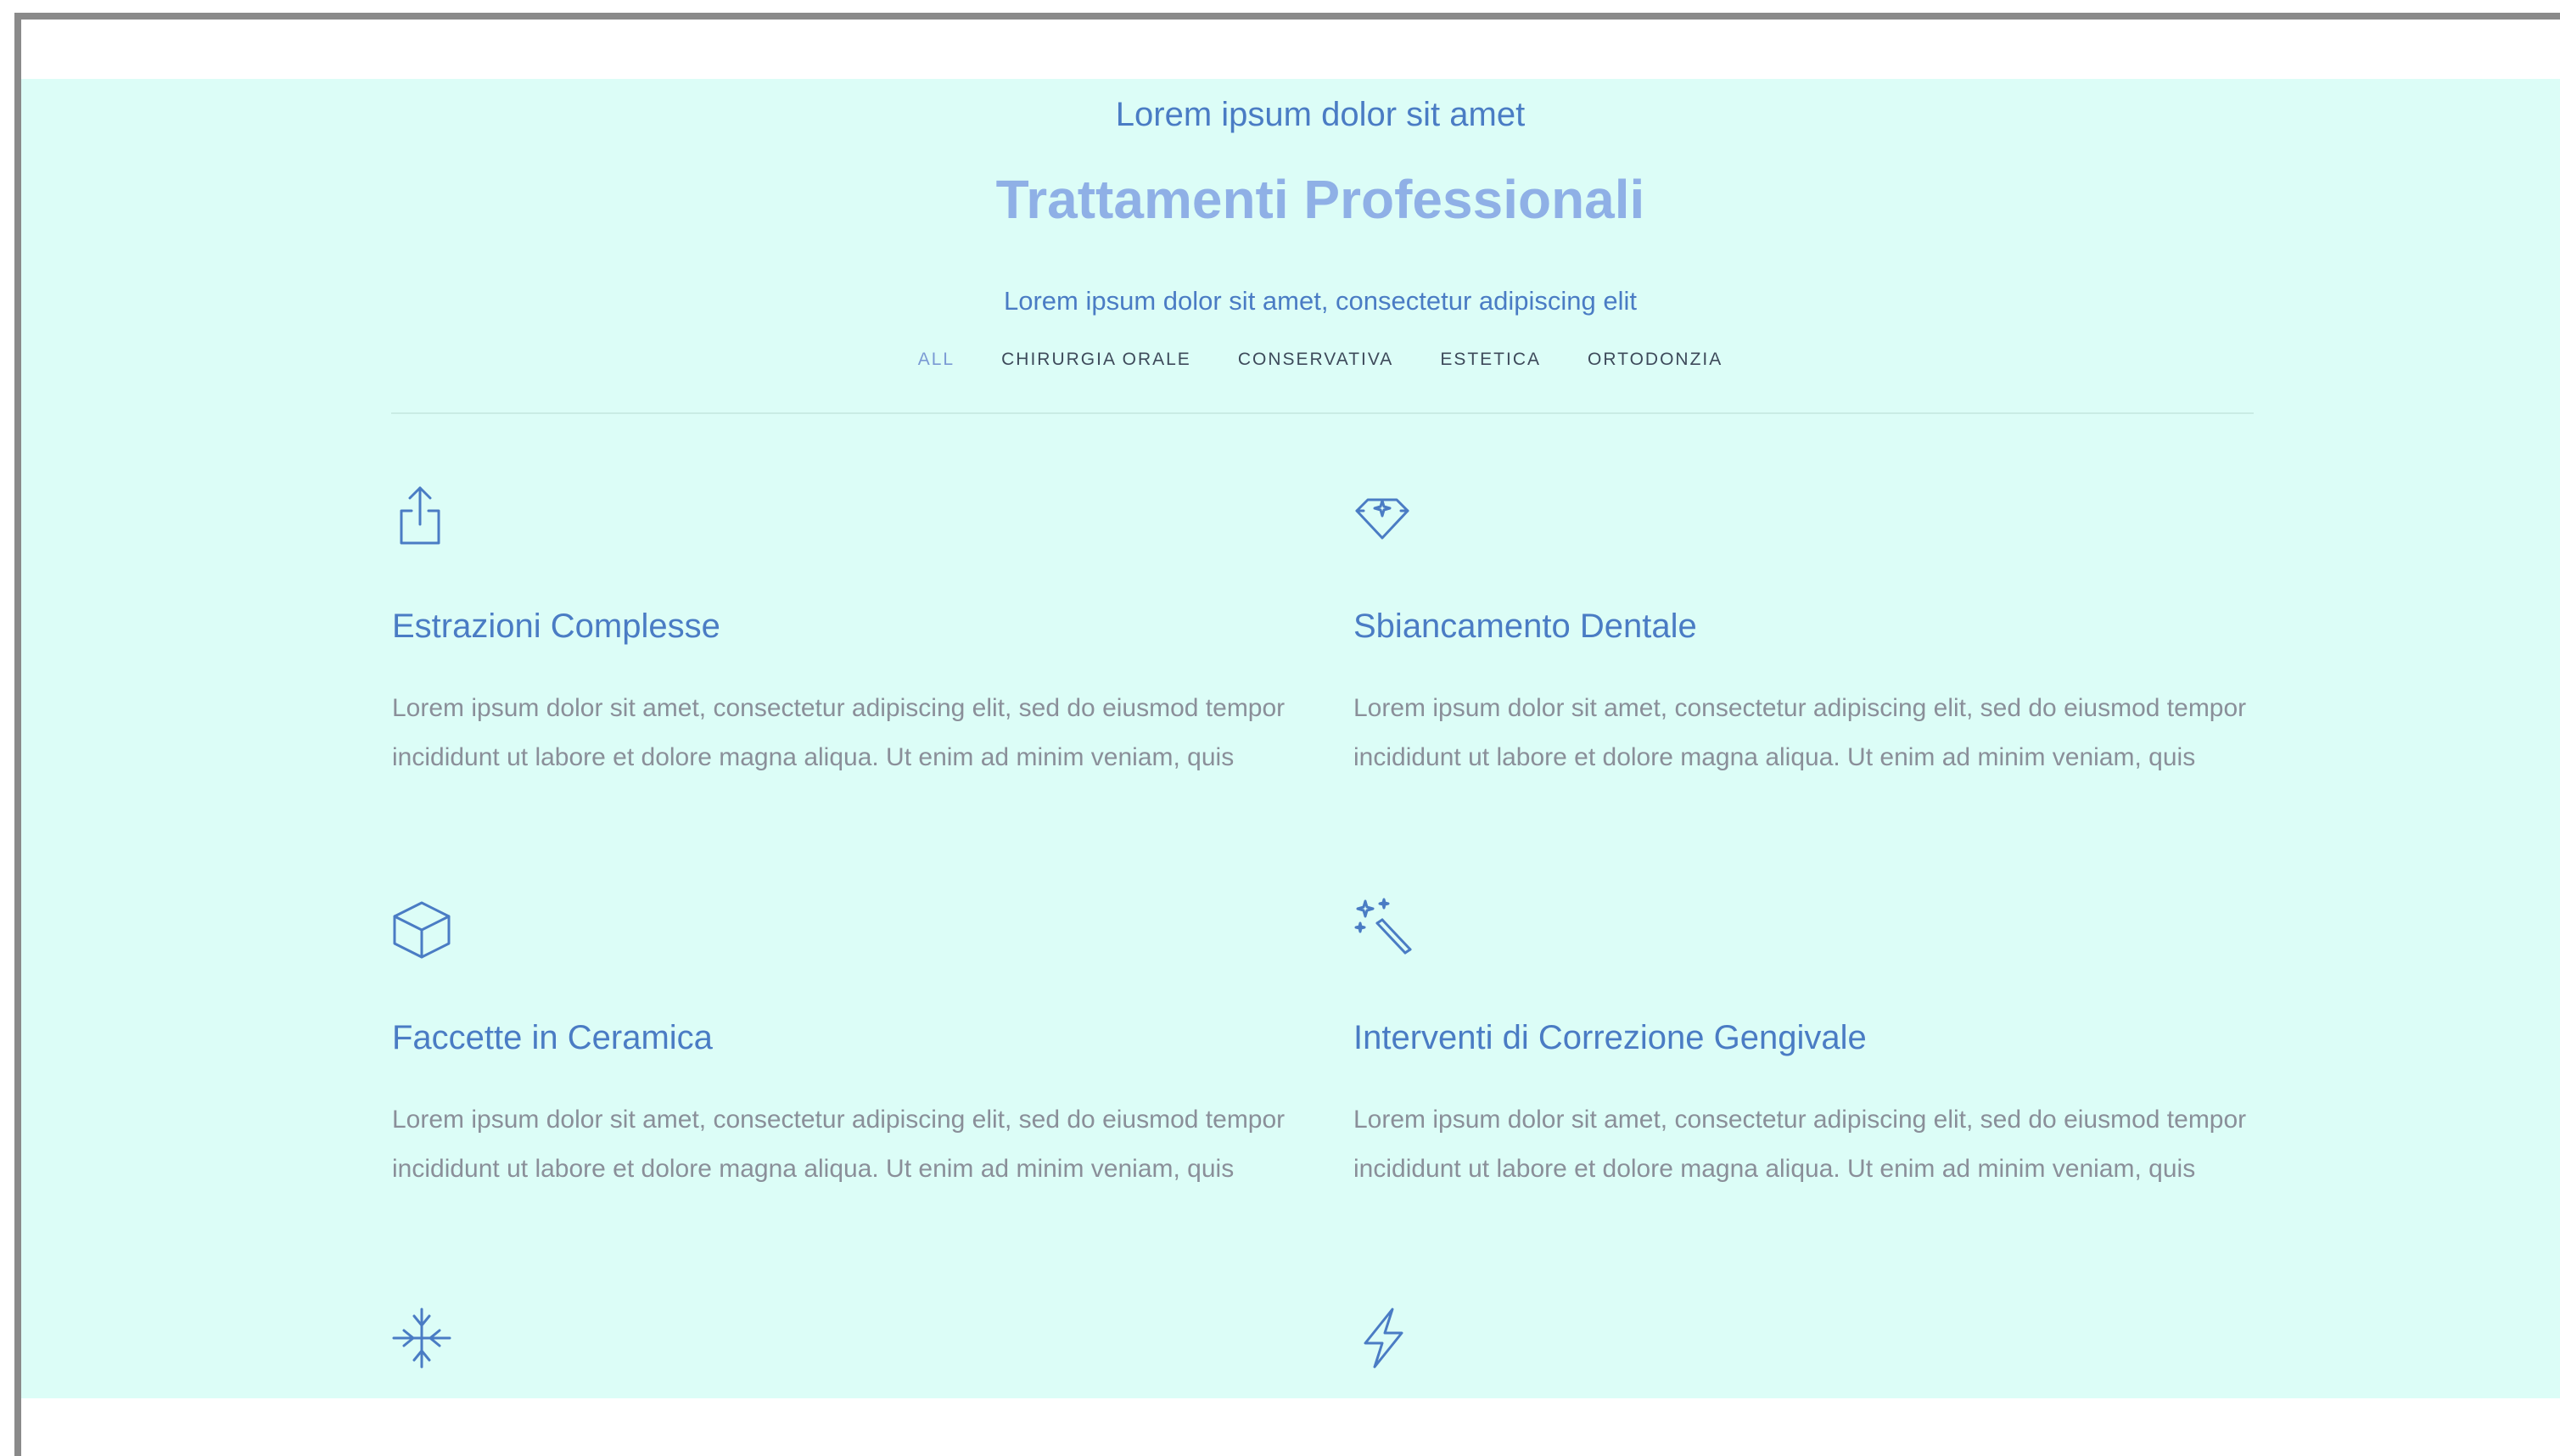 Image resolution: width=2560 pixels, height=1456 pixels. I want to click on service-title: Estrazioni Complesse, so click(556, 626).